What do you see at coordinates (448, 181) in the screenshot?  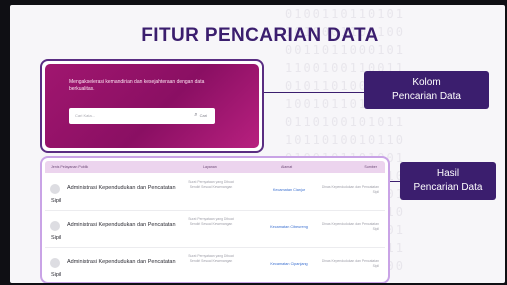 I see `results-callout: Hasil Pencarian Data` at bounding box center [448, 181].